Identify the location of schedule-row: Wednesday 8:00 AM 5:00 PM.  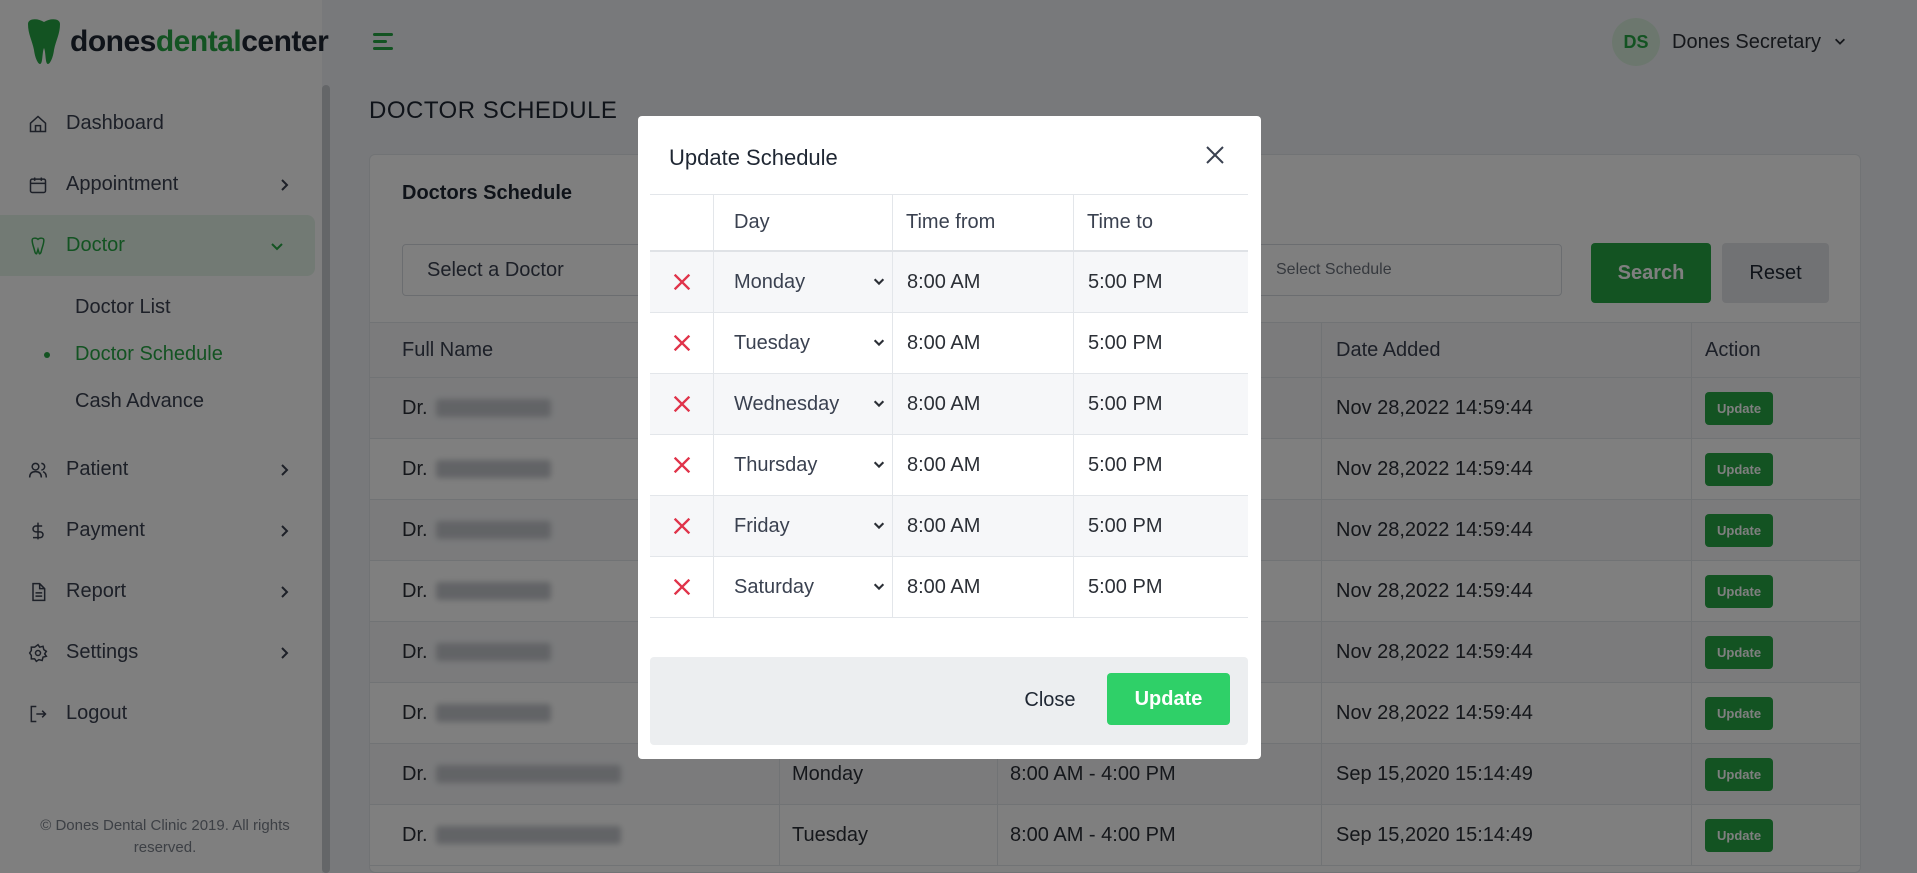
(949, 404).